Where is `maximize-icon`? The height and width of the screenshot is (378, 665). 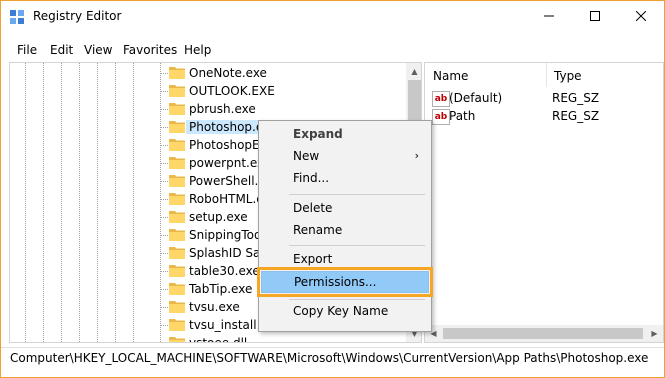 maximize-icon is located at coordinates (595, 16).